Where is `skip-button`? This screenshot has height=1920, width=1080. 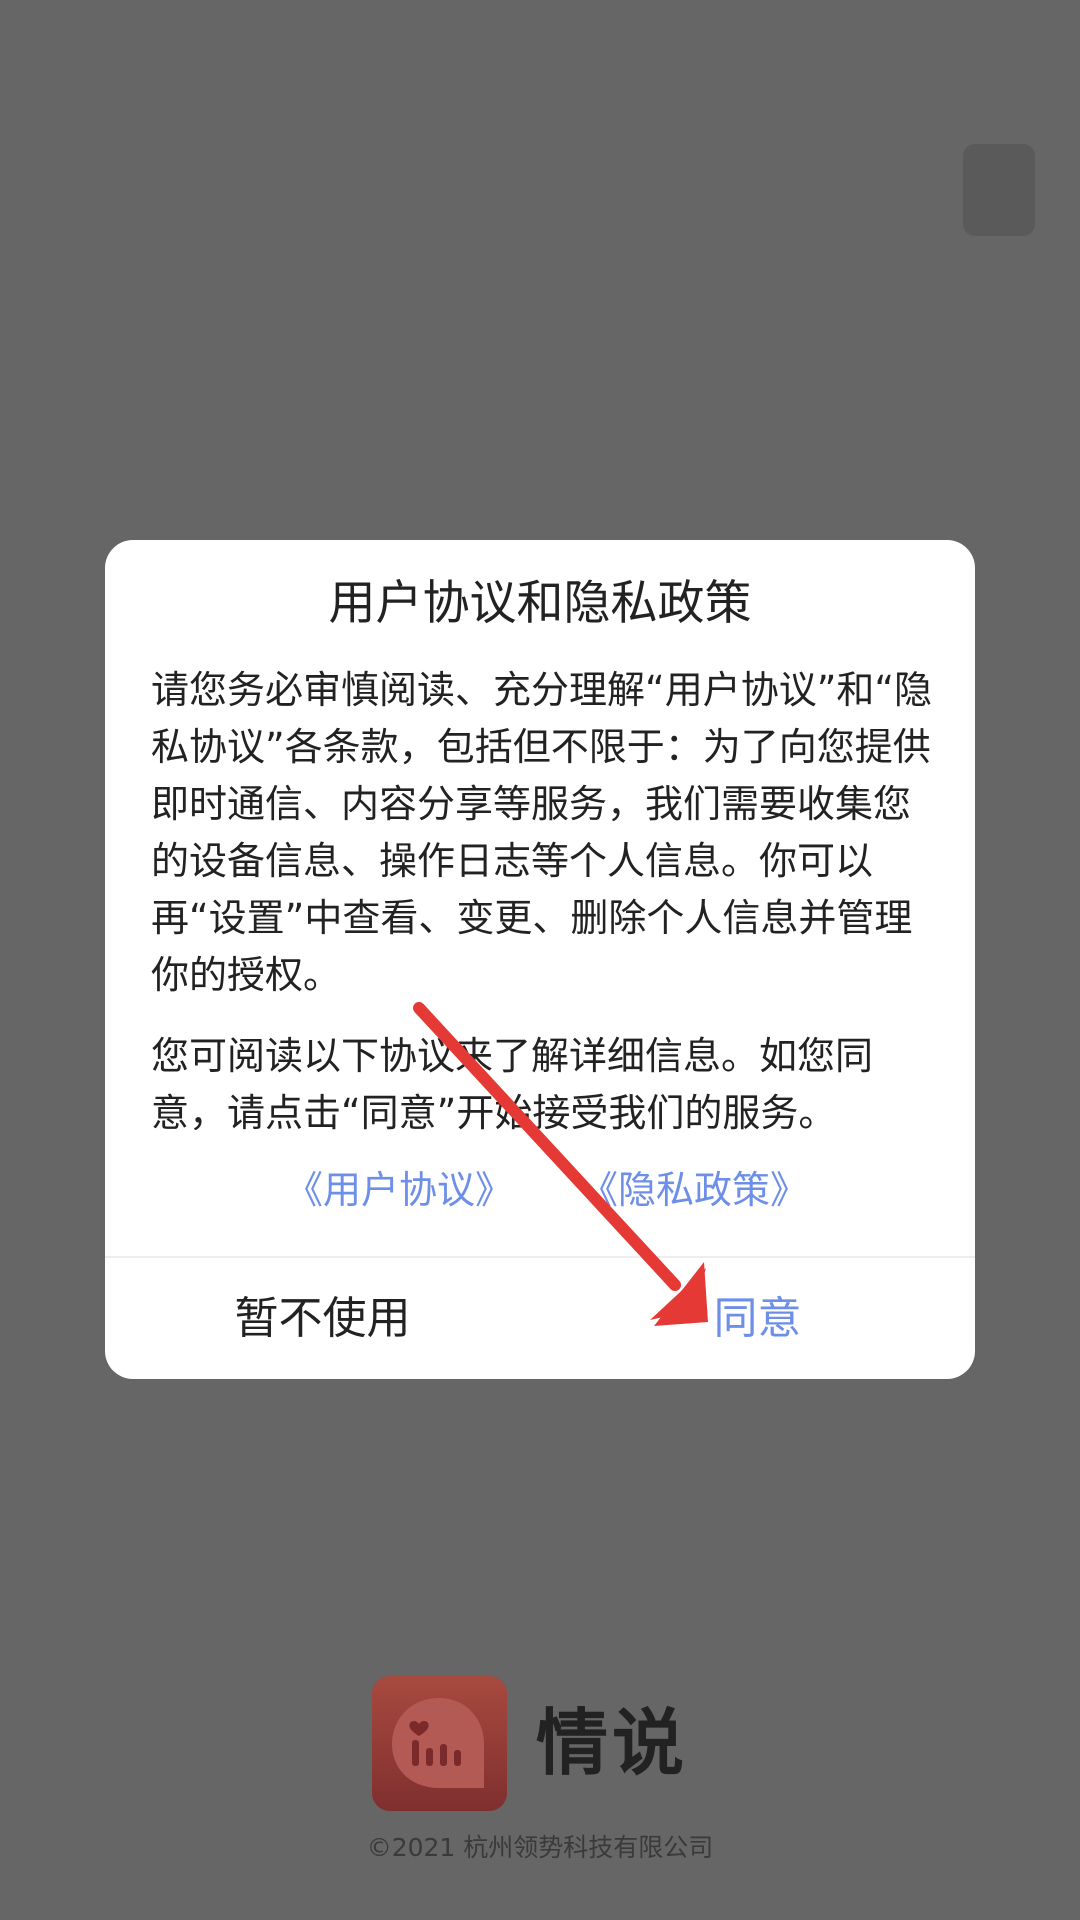
skip-button is located at coordinates (999, 190).